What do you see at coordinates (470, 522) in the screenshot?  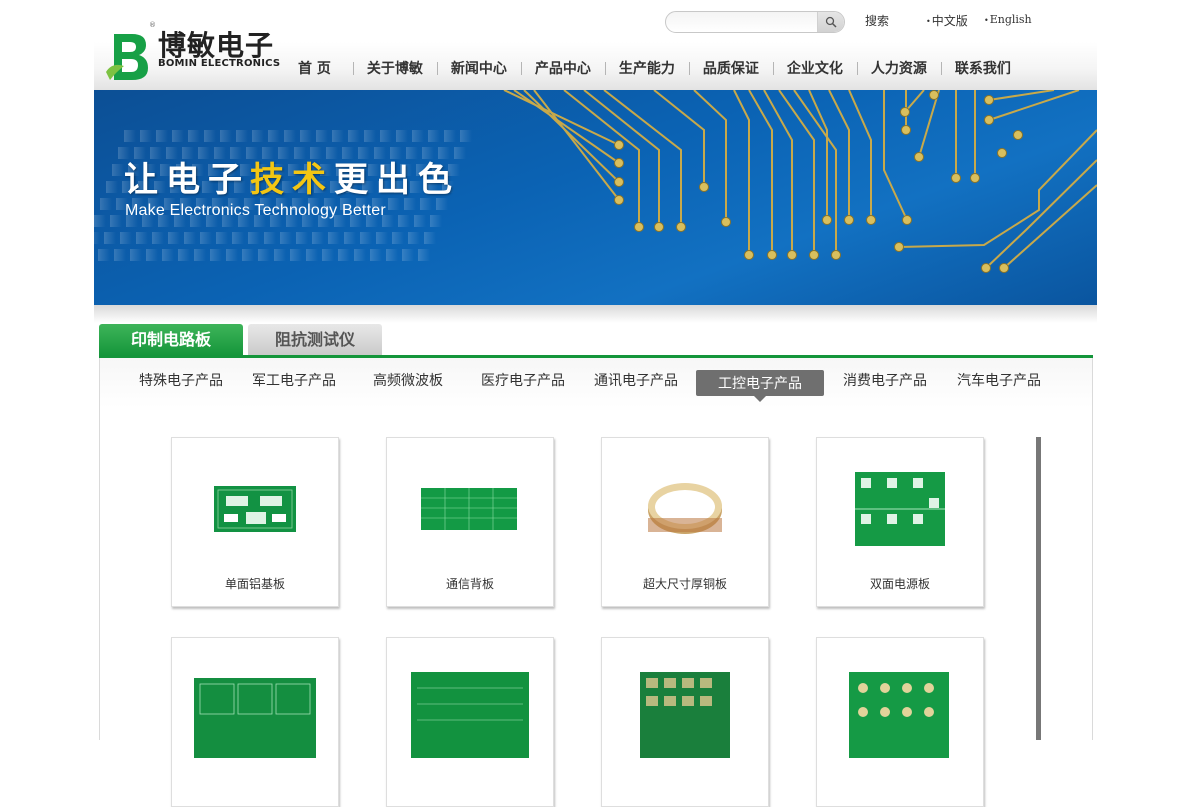 I see `product-card: 通信背板` at bounding box center [470, 522].